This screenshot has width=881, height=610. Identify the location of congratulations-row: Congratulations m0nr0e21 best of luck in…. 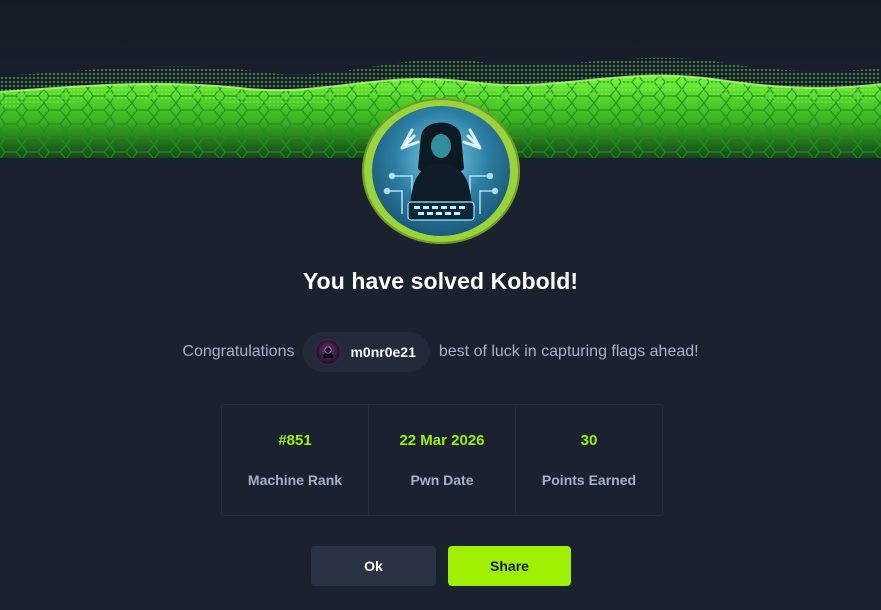
(440, 352).